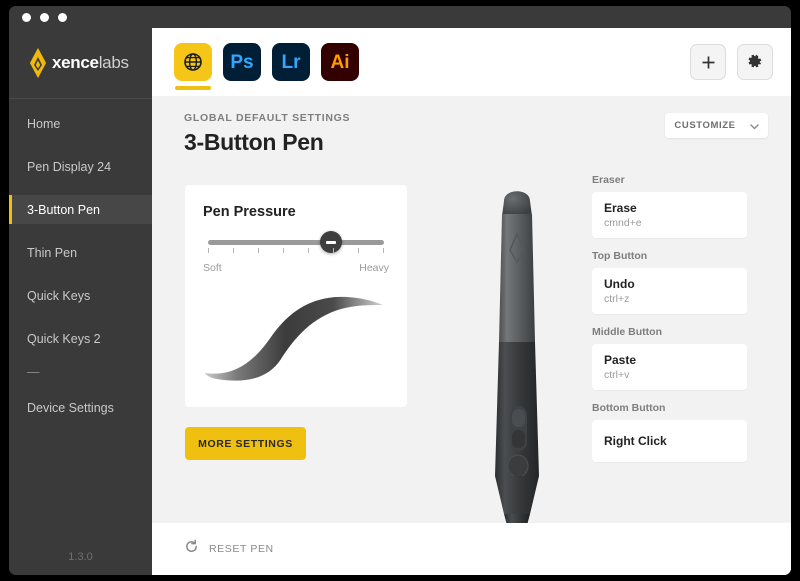 This screenshot has width=800, height=581. Describe the element at coordinates (617, 375) in the screenshot. I see `mapping-shortcut: ctrl+v` at that location.